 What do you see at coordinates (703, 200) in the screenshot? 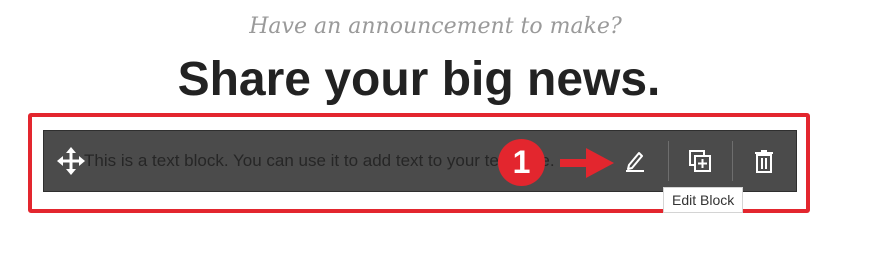
I see `edit-block-tooltip: Edit Block` at bounding box center [703, 200].